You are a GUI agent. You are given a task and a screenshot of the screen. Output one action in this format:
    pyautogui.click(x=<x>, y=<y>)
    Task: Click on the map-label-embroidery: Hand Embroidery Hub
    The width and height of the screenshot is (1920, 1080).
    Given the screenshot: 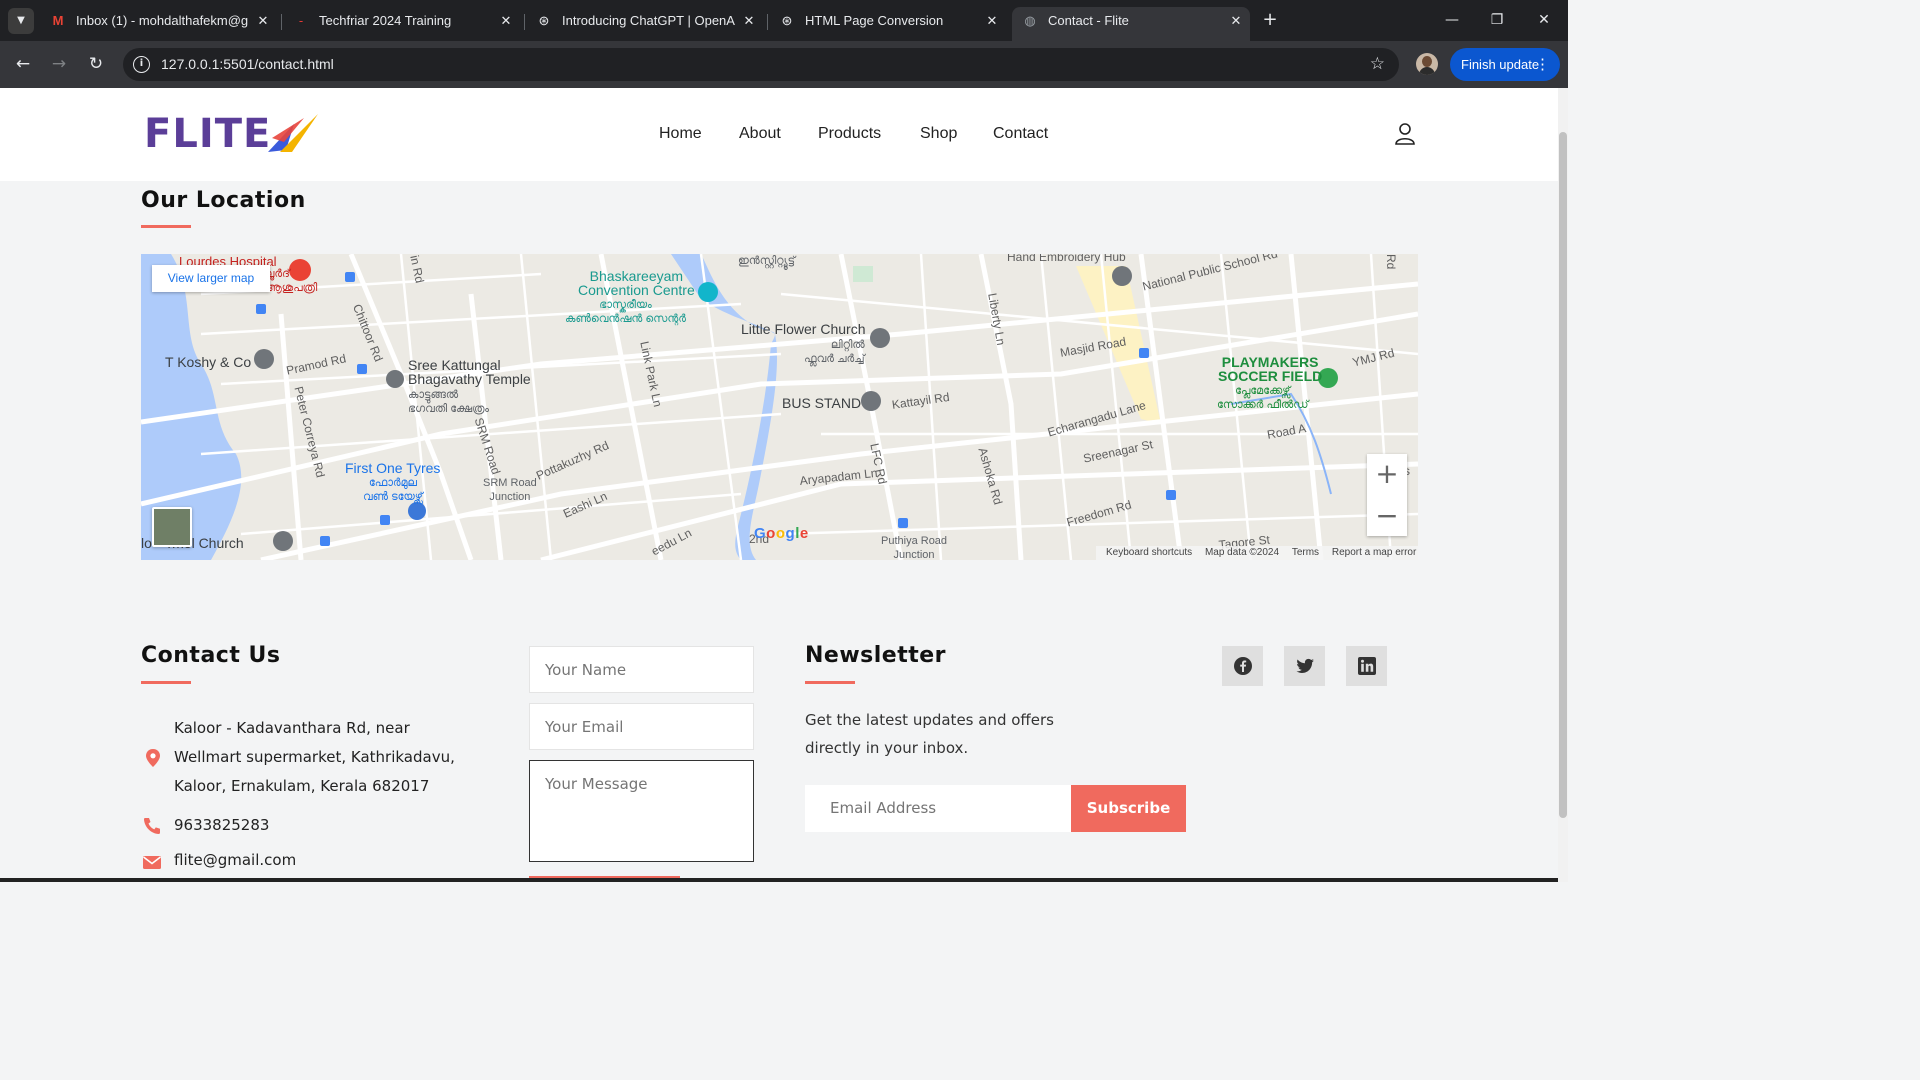 What is the action you would take?
    pyautogui.click(x=1066, y=259)
    